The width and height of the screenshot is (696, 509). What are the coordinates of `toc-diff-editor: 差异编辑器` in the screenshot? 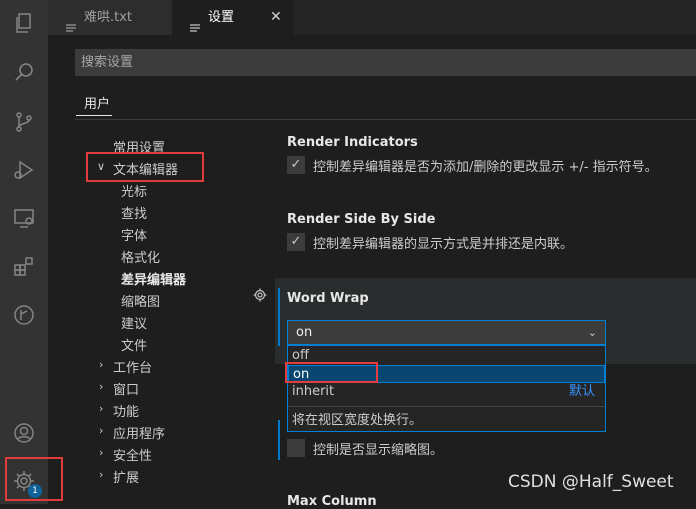 It's located at (153, 278).